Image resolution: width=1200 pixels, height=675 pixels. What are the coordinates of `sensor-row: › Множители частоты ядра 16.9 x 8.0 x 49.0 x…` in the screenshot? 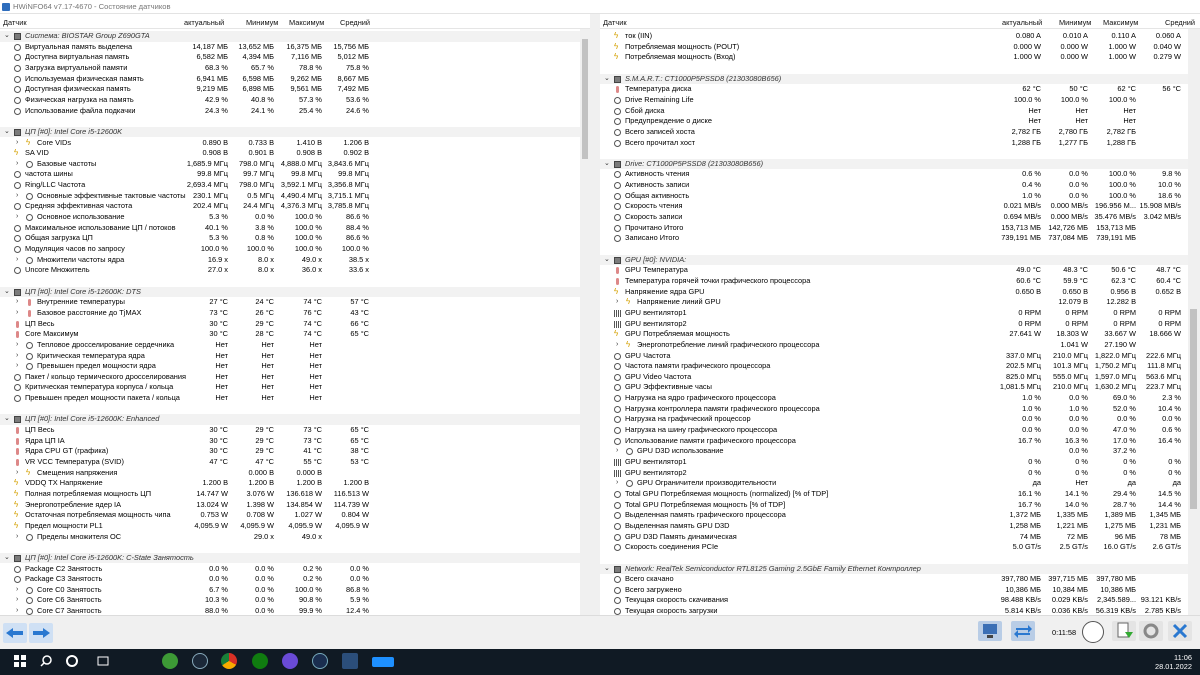 It's located at (290, 260).